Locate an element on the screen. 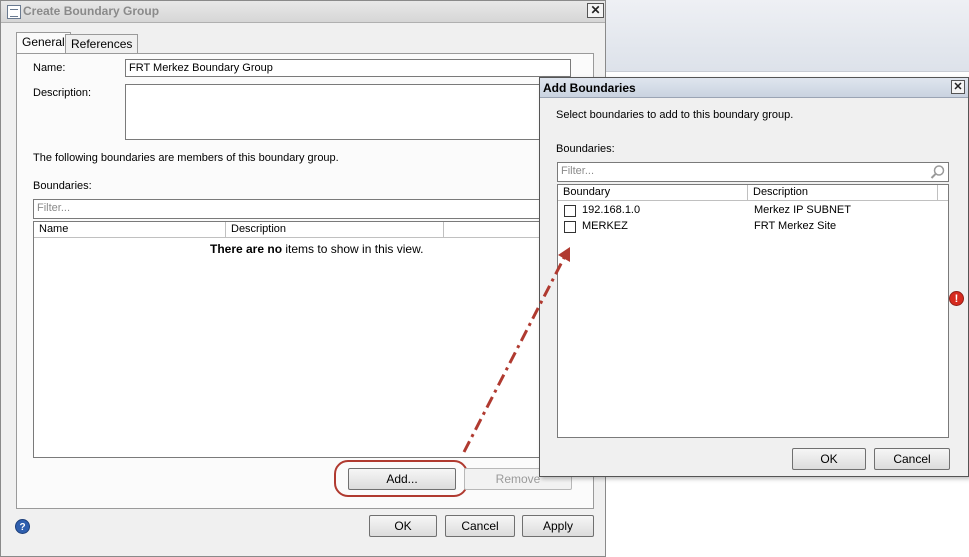 Image resolution: width=969 pixels, height=557 pixels. empty-message-bold: There are no is located at coordinates (246, 249).